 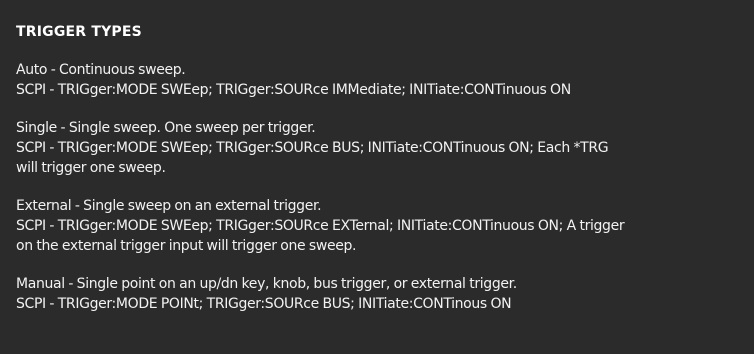 I want to click on panel-title: TRIGGER TYPES, so click(x=79, y=32).